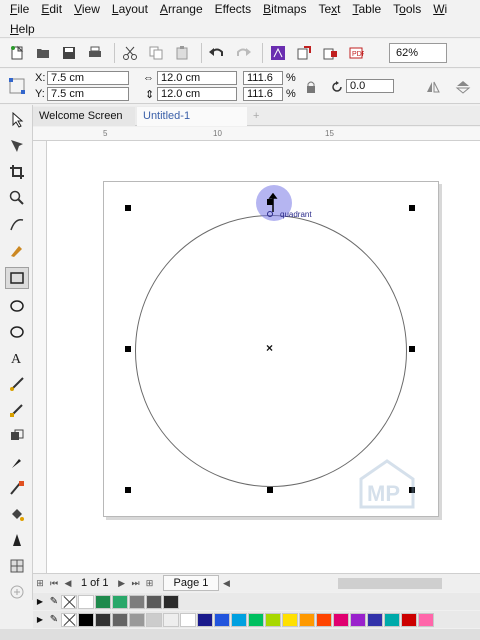 This screenshot has width=480, height=640. What do you see at coordinates (418, 53) in the screenshot?
I see `zoom-level-select: 62%` at bounding box center [418, 53].